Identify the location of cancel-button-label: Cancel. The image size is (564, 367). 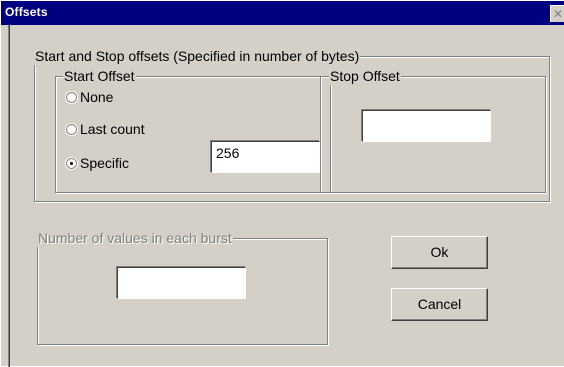
(439, 304).